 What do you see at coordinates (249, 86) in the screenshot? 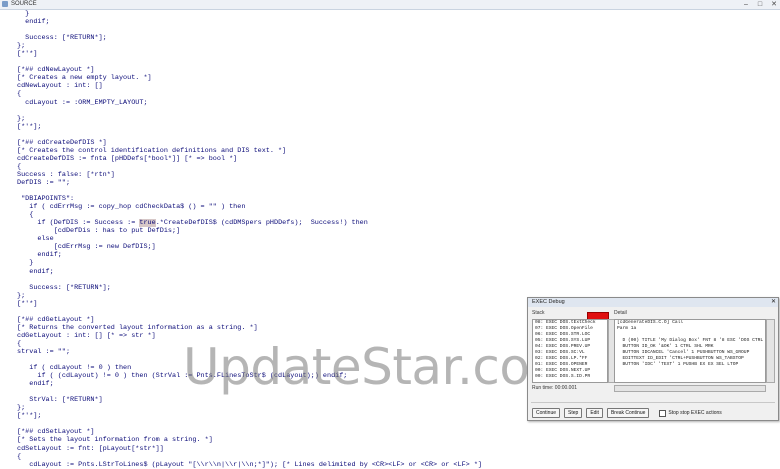
I see `code-line: cdNewLayout : int: []` at bounding box center [249, 86].